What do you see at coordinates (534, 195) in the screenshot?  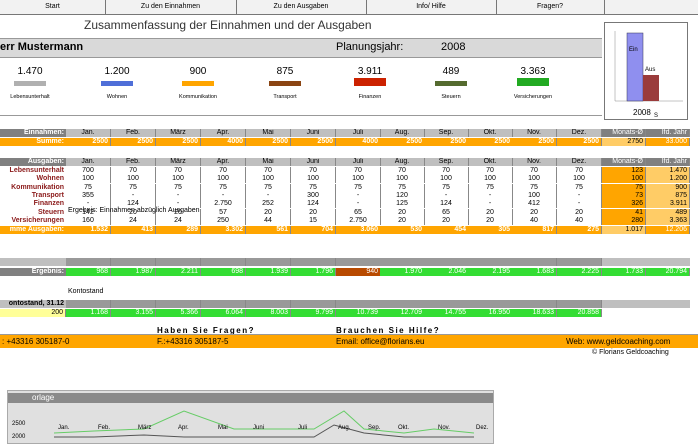 I see `expense-row-3-cell: 100` at bounding box center [534, 195].